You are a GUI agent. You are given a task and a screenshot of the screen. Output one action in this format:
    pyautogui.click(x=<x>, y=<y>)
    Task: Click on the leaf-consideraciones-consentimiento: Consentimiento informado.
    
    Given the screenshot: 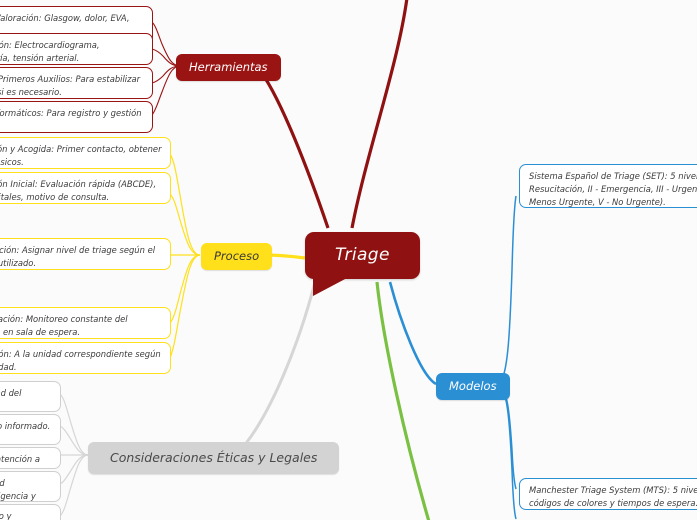 What is the action you would take?
    pyautogui.click(x=30, y=429)
    